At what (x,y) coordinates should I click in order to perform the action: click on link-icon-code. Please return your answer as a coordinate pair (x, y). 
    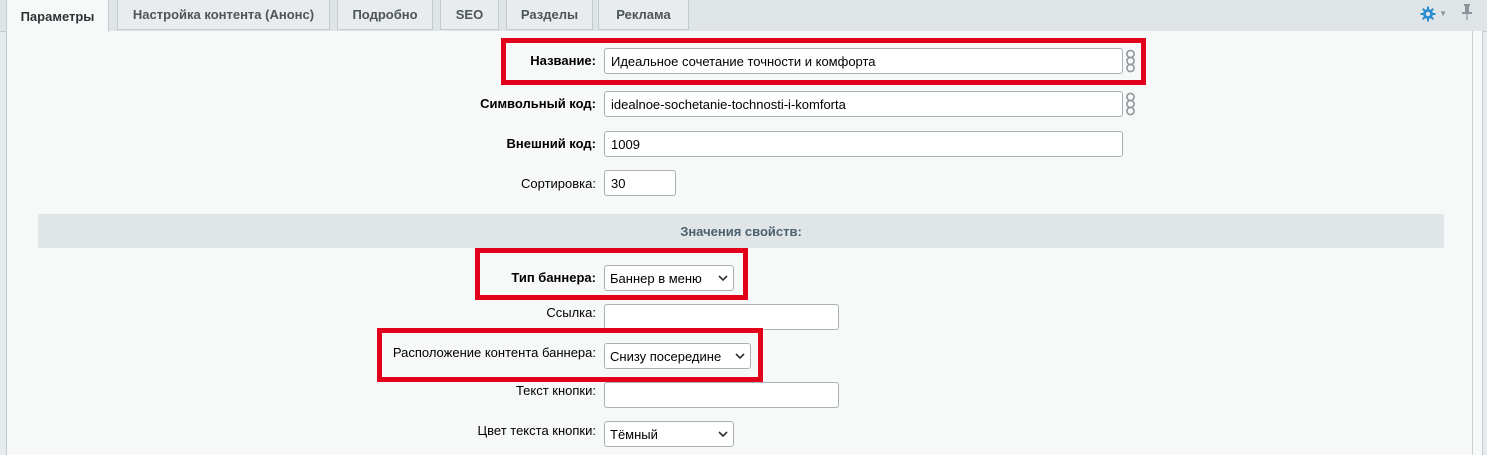
    Looking at the image, I should click on (1130, 105).